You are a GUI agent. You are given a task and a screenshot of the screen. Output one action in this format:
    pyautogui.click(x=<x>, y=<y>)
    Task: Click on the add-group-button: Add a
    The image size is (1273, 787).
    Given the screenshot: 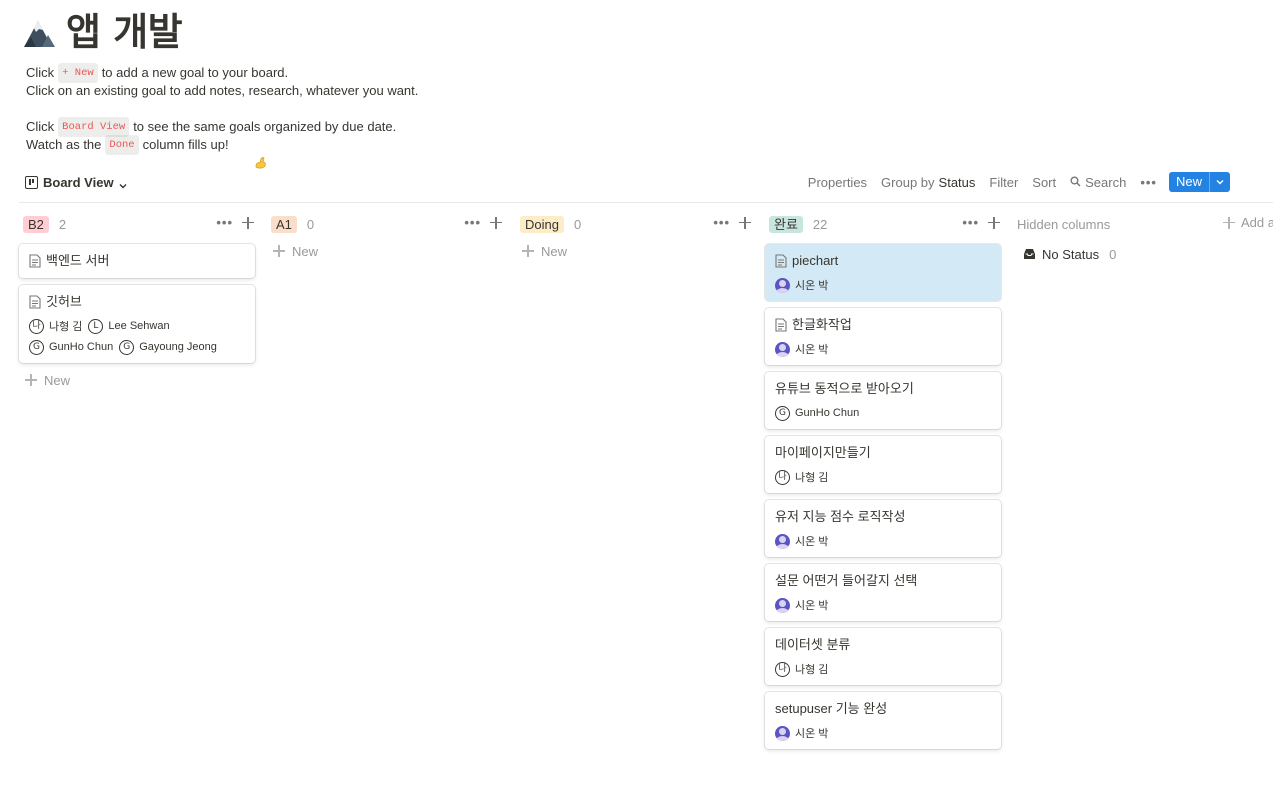 What is the action you would take?
    pyautogui.click(x=1247, y=222)
    